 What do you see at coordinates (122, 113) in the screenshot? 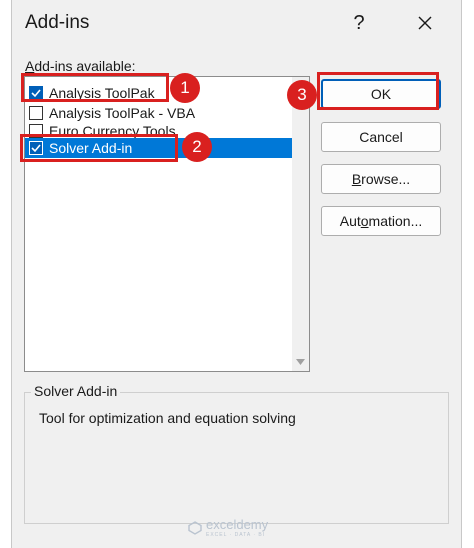
I see `list-item-label: Analysis ToolPak - VBA` at bounding box center [122, 113].